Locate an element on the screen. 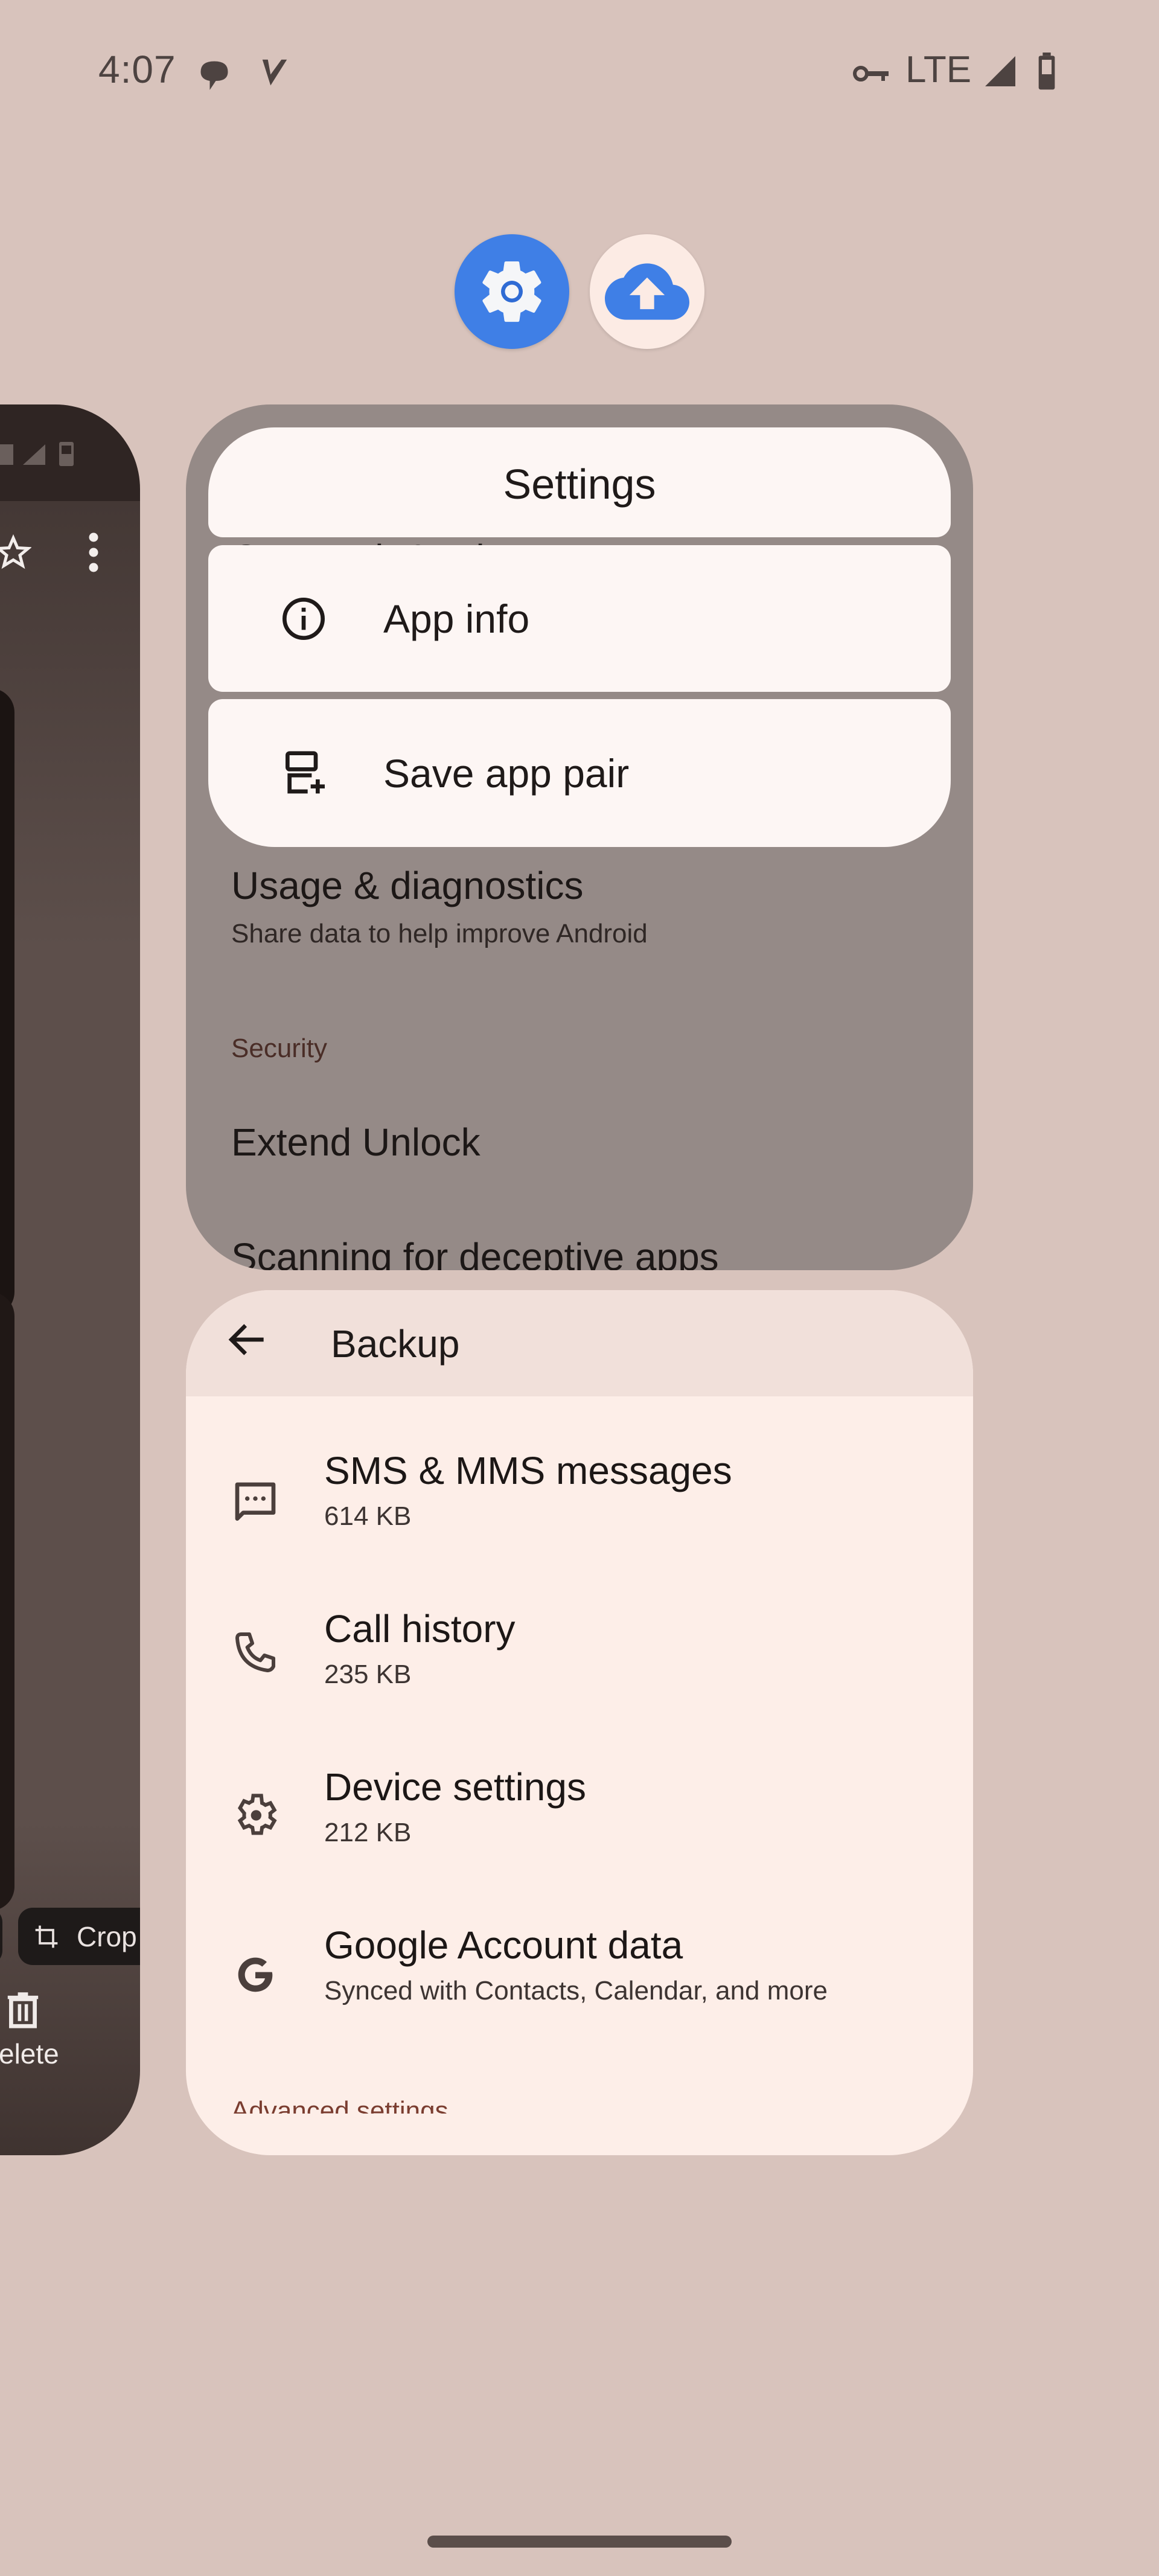 Image resolution: width=1159 pixels, height=2576 pixels. back-arrow-icon is located at coordinates (247, 1340).